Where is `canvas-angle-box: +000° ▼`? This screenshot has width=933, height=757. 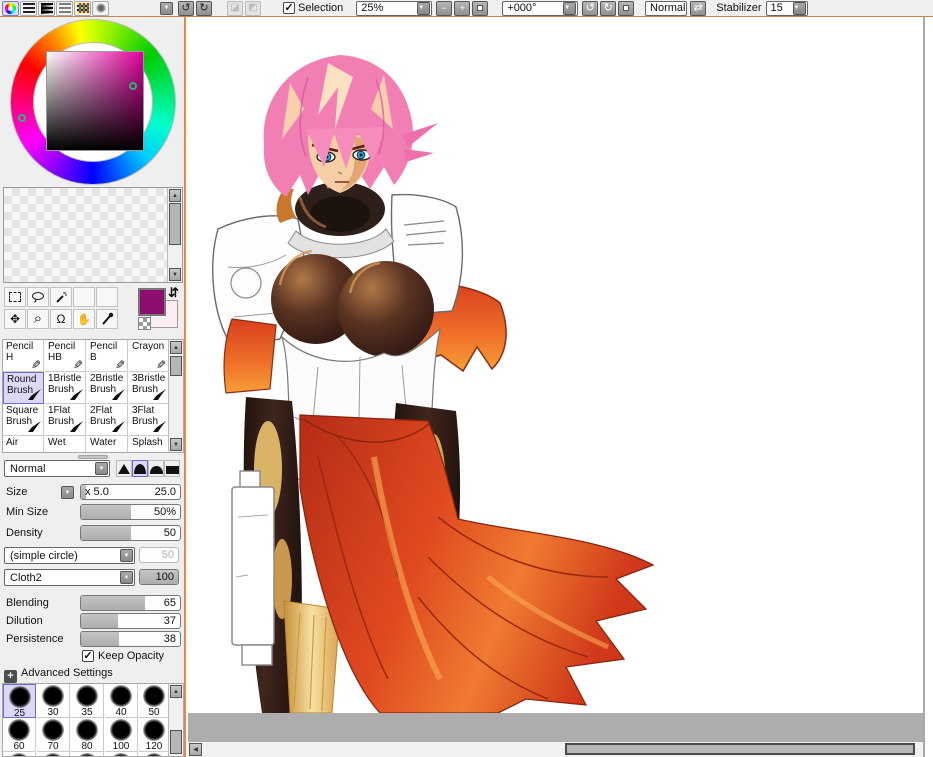
canvas-angle-box: +000° ▼ is located at coordinates (540, 8).